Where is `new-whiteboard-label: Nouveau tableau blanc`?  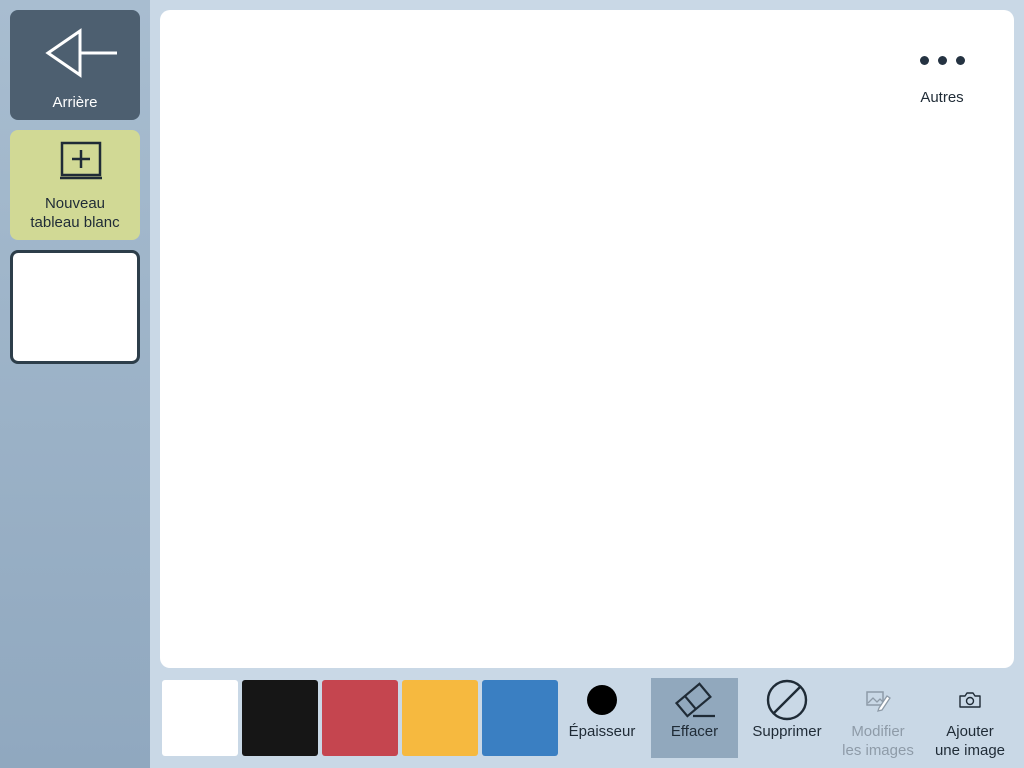 new-whiteboard-label: Nouveau tableau blanc is located at coordinates (75, 213).